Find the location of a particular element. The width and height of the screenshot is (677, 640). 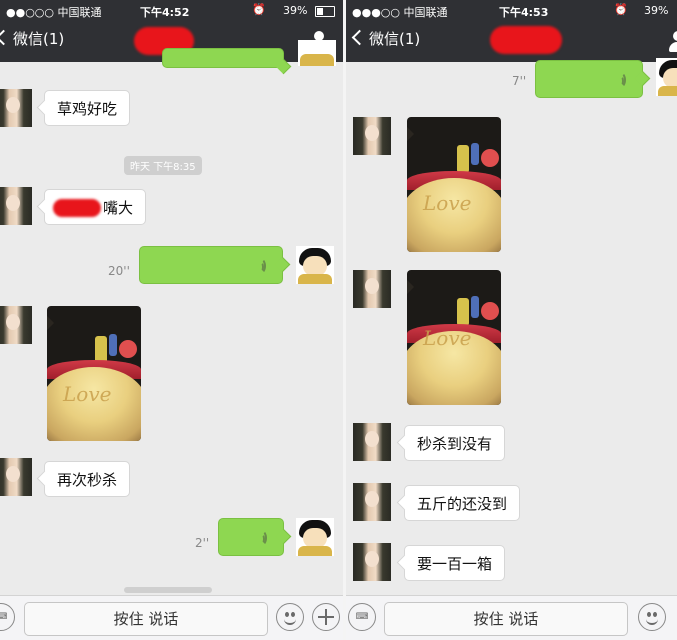

message-bubble: 草鸡好吃 is located at coordinates (87, 108).